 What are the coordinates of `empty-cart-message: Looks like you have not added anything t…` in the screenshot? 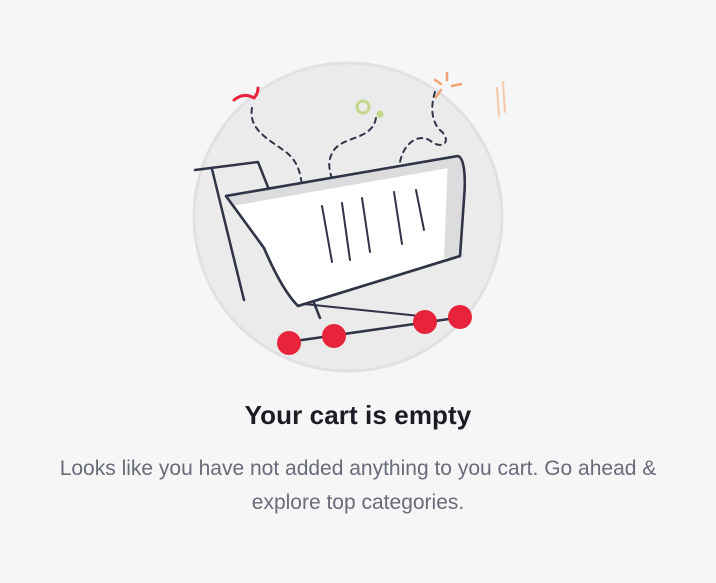 It's located at (358, 485).